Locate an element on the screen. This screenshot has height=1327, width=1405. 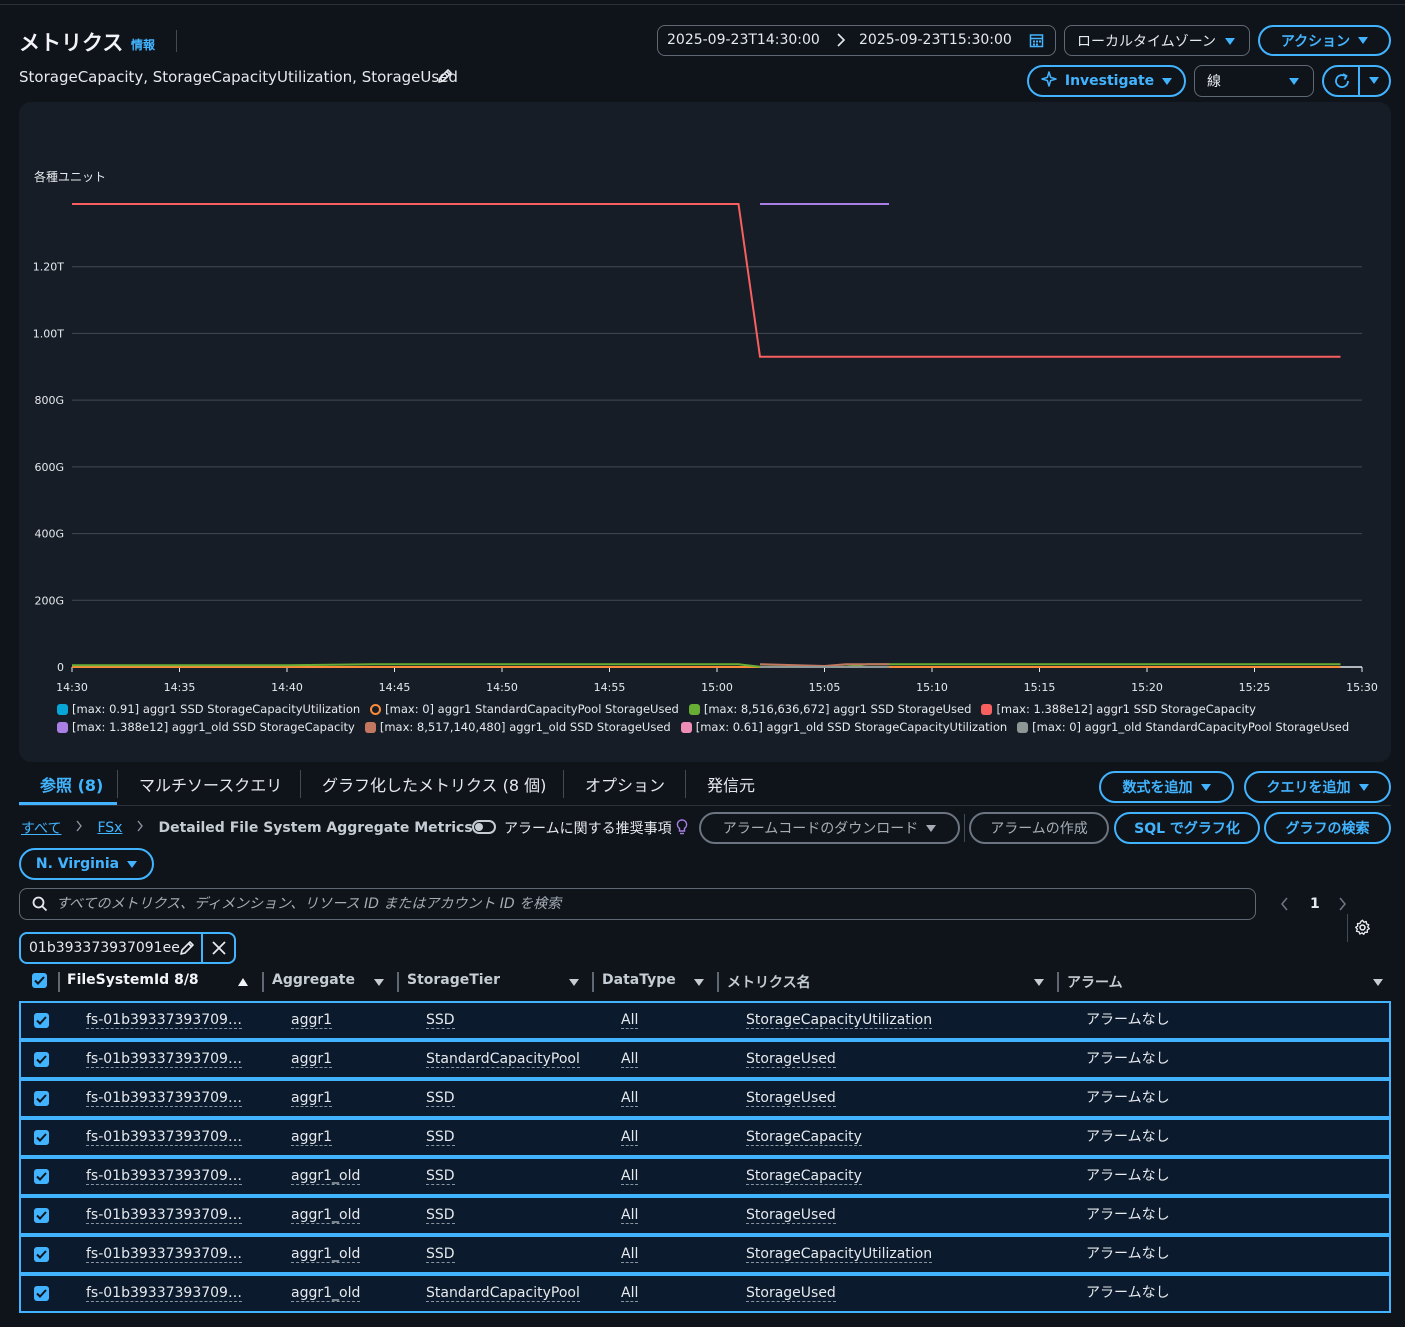
edit-title-icon is located at coordinates (445, 78).